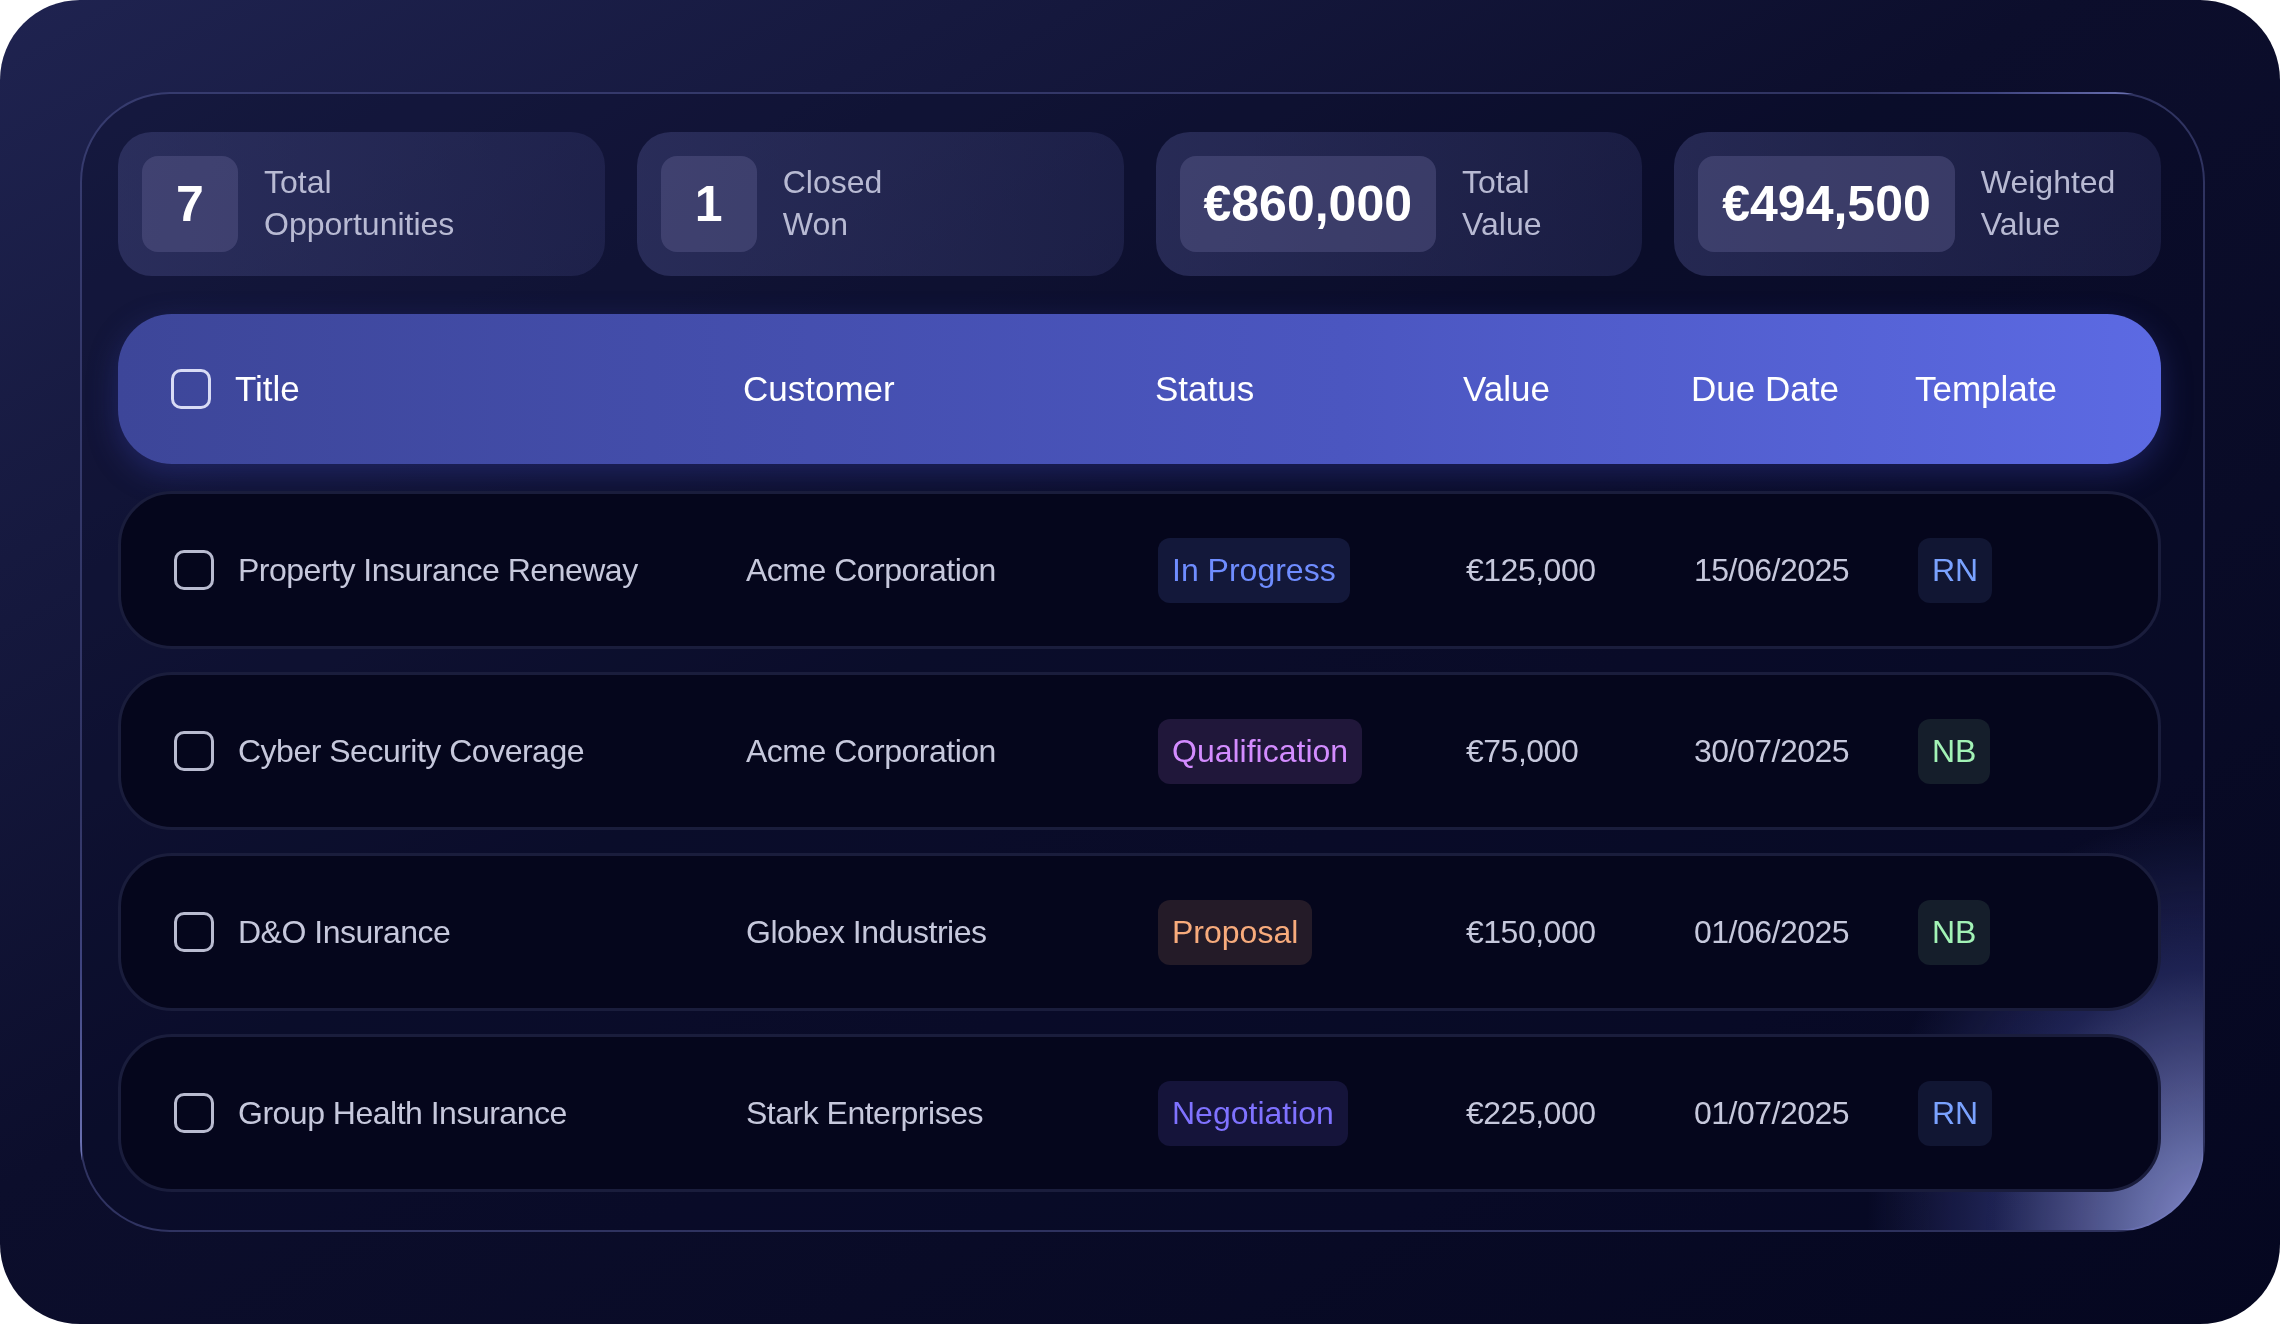  Describe the element at coordinates (1803, 389) in the screenshot. I see `column-header: Due Date` at that location.